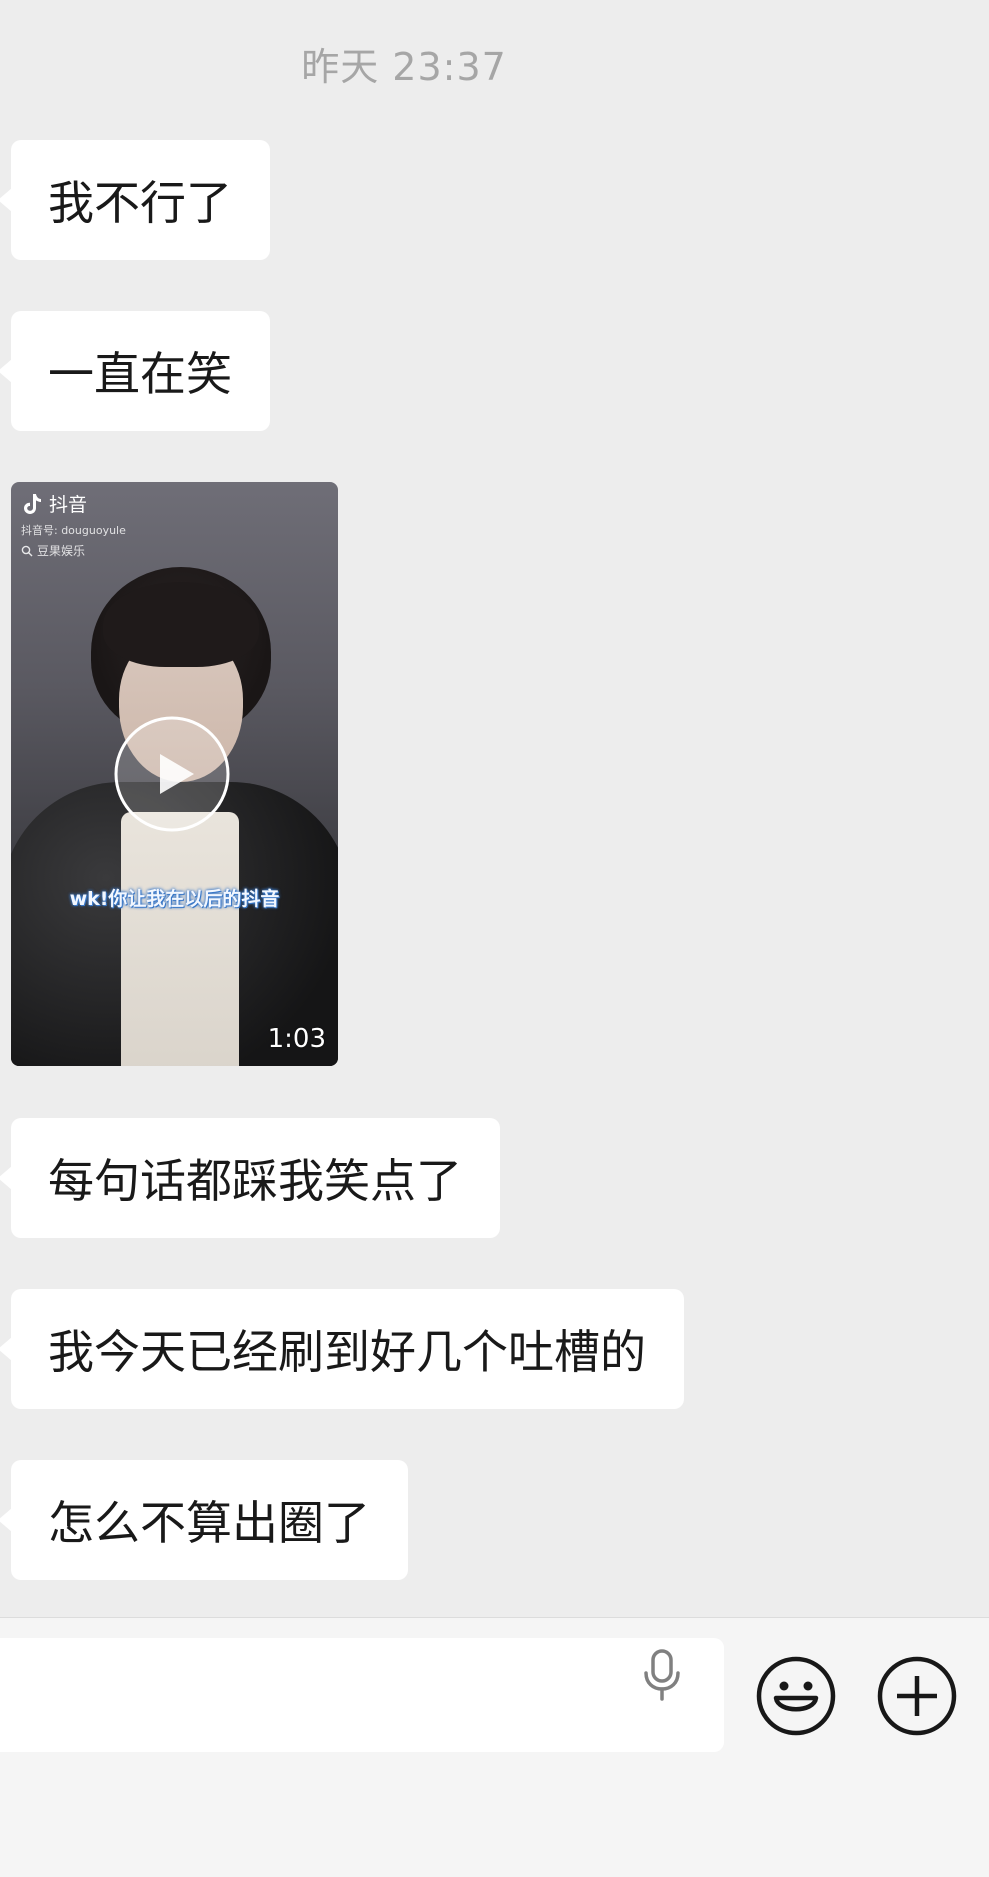  What do you see at coordinates (796, 1696) in the screenshot?
I see `emoji-icon` at bounding box center [796, 1696].